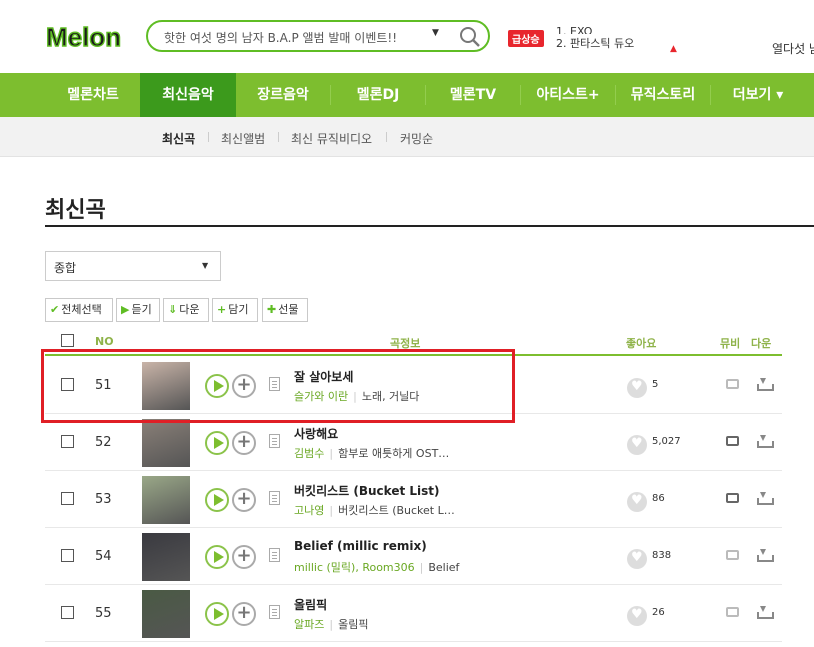  What do you see at coordinates (673, 49) in the screenshot?
I see `rising-arrow-icon: ▲` at bounding box center [673, 49].